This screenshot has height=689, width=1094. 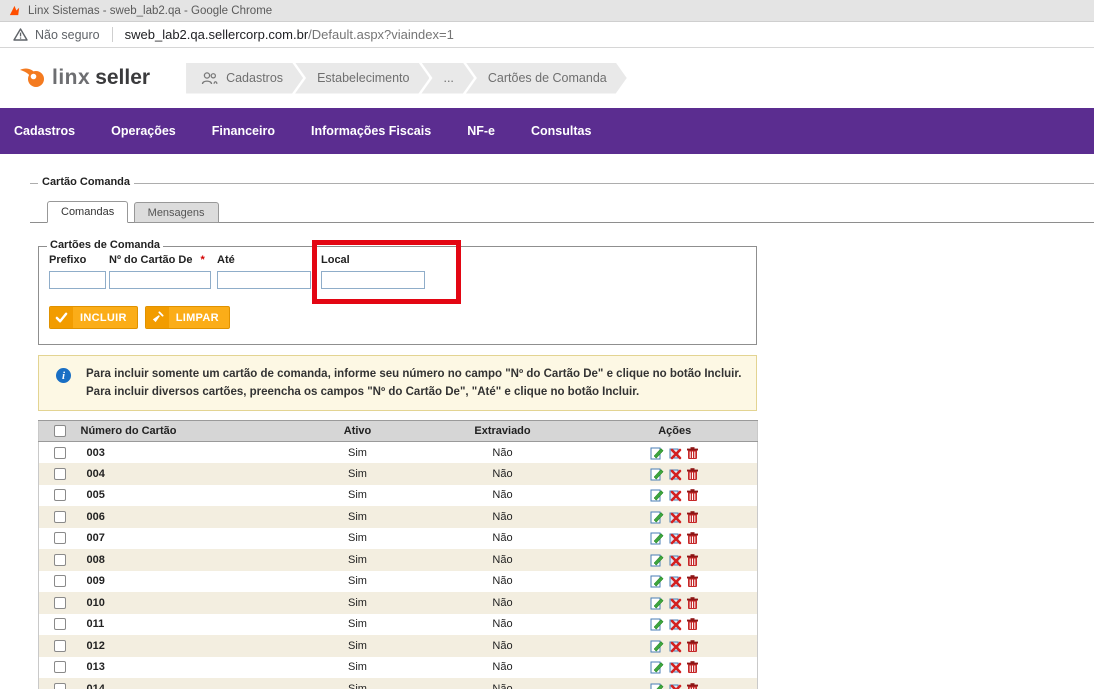 I want to click on table-row: 004 Sim Não, so click(x=398, y=474).